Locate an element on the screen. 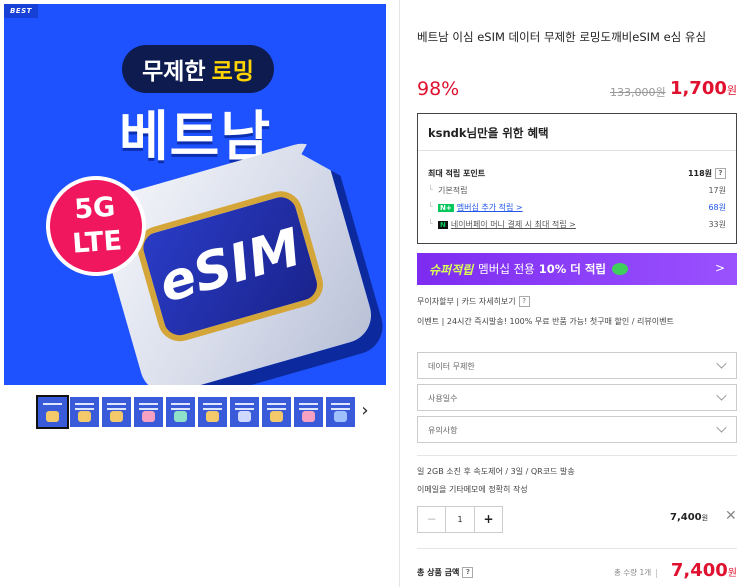 This screenshot has height=587, width=743. basic-points-label: 기본적립 is located at coordinates (447, 190).